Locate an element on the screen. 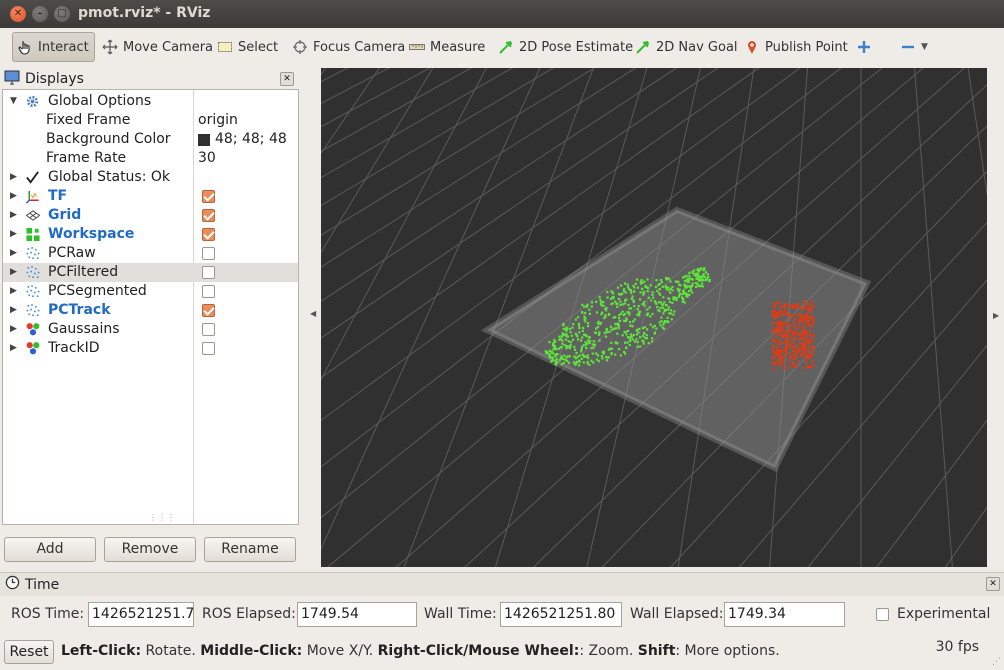 The image size is (1004, 670). checkmark-icon is located at coordinates (33, 177).